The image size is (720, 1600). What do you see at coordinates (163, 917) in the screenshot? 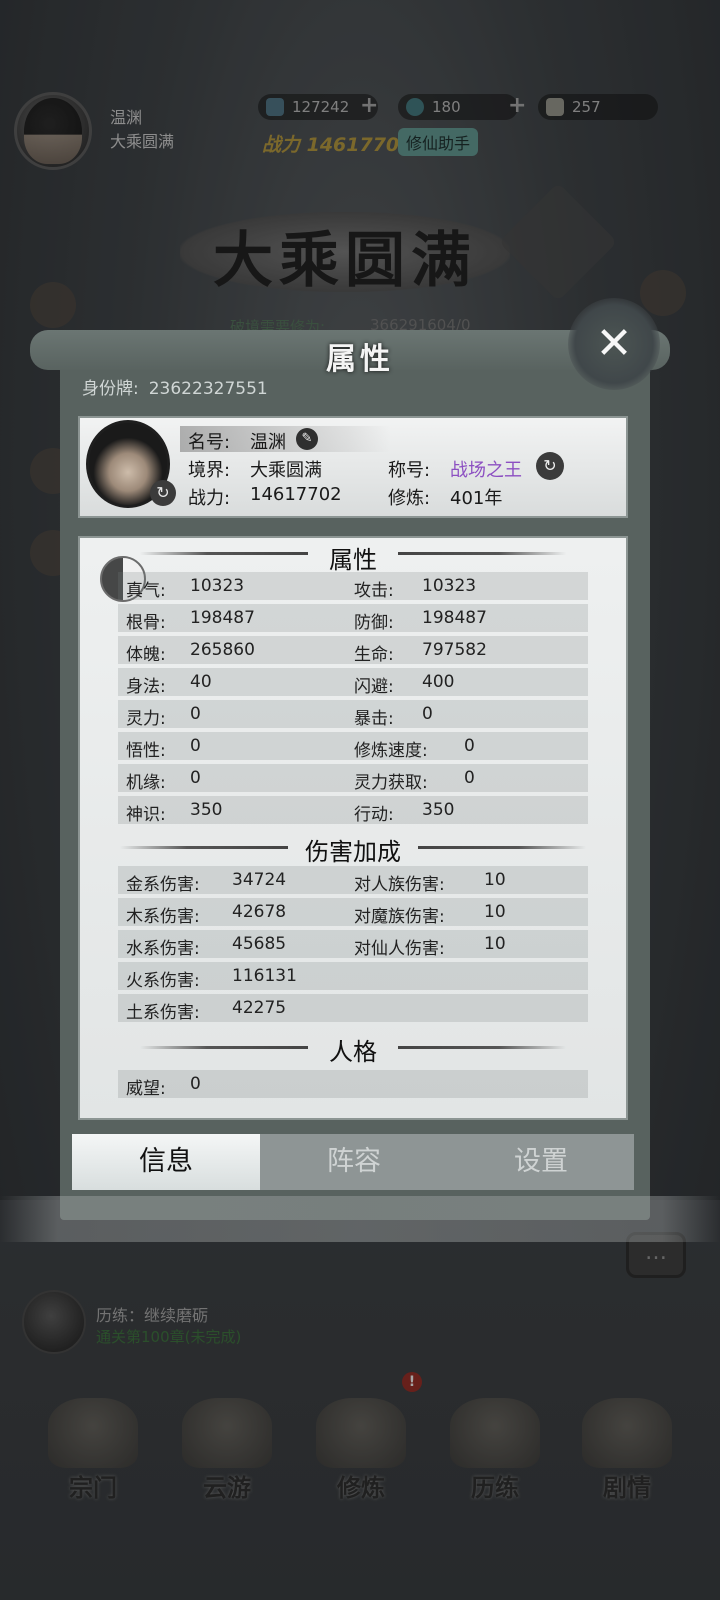
I see `stat-label: 木系伤害:` at bounding box center [163, 917].